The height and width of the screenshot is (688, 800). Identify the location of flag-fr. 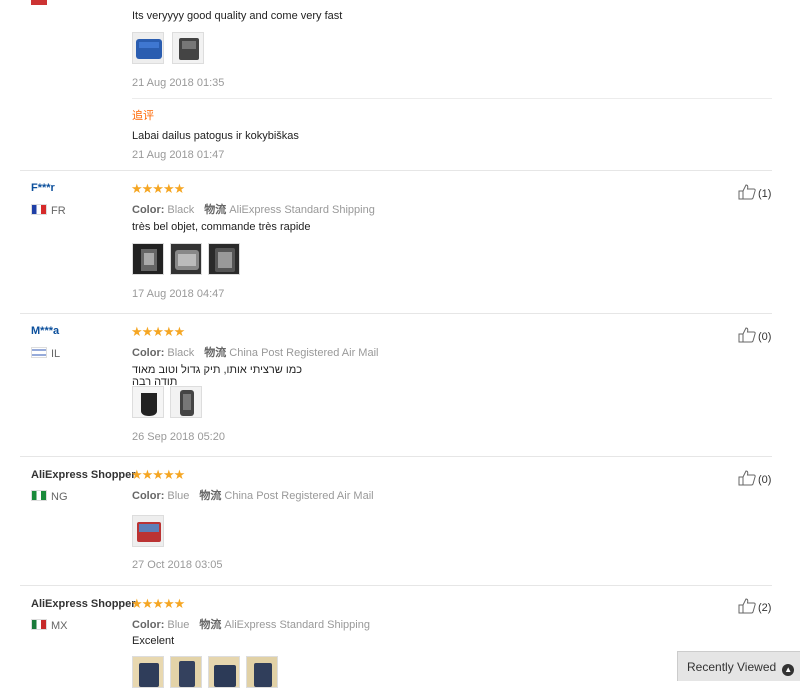
(39, 209).